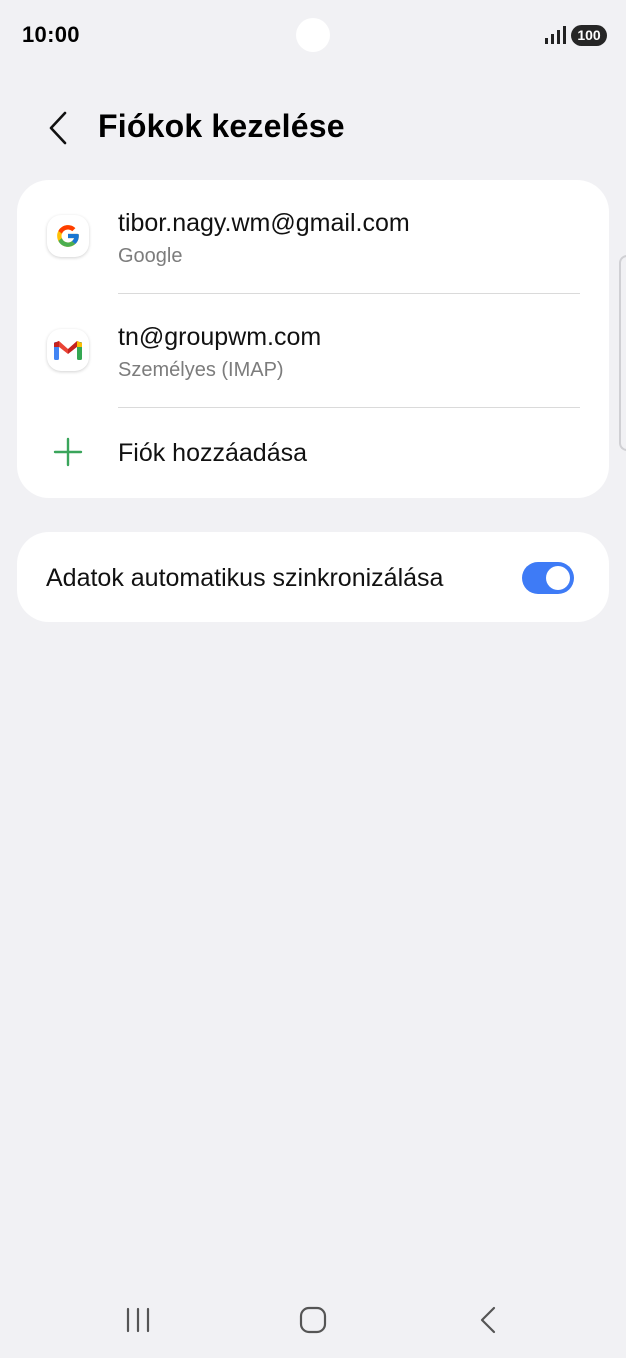  Describe the element at coordinates (51, 34) in the screenshot. I see `status-time: 10:00` at that location.